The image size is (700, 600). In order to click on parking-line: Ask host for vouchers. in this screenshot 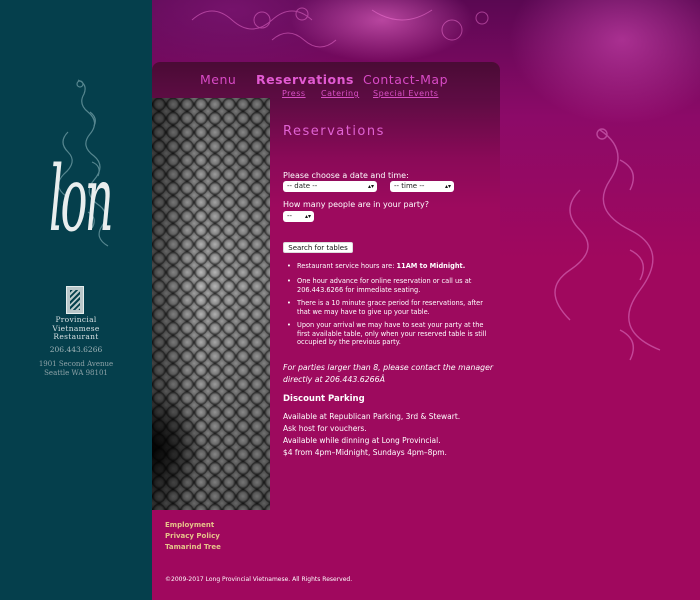, I will do `click(325, 428)`.